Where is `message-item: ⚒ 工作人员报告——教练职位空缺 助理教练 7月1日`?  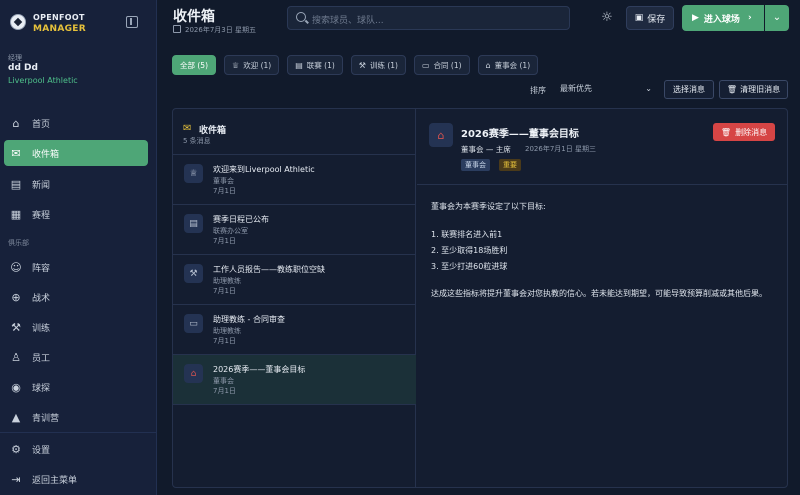 message-item: ⚒ 工作人员报告——教练职位空缺 助理教练 7月1日 is located at coordinates (294, 280).